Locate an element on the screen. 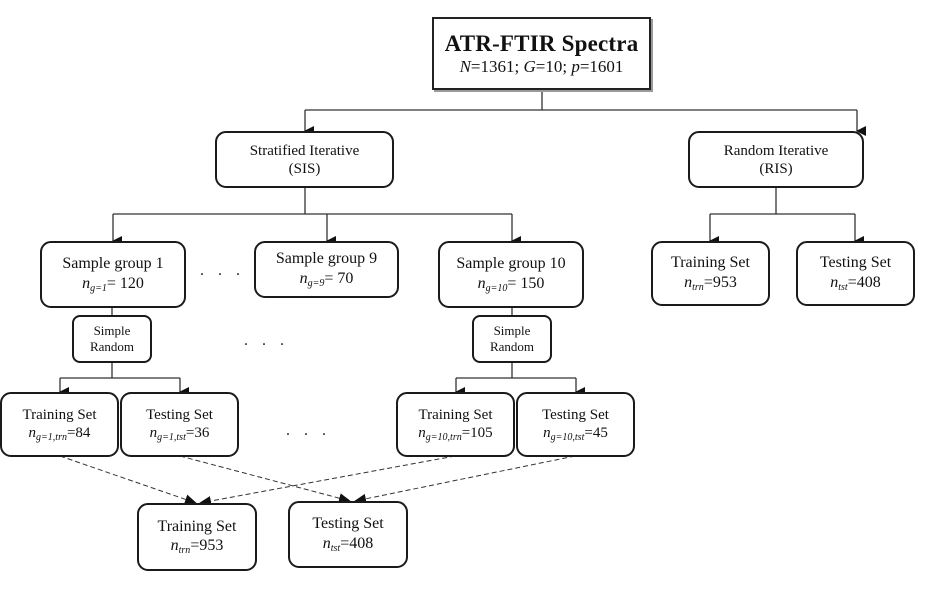 This screenshot has height=590, width=940. final-train-count: ntrn=953 is located at coordinates (197, 546).